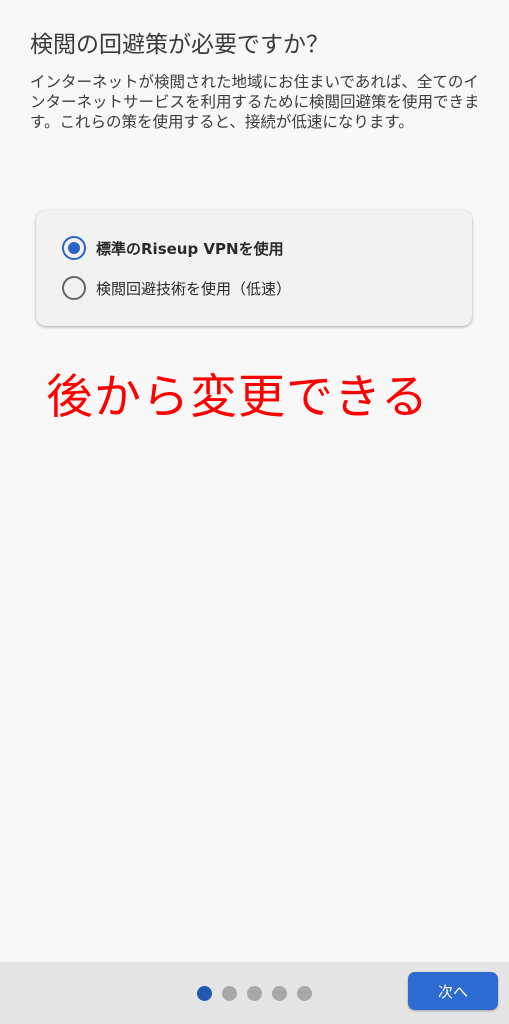  Describe the element at coordinates (74, 288) in the screenshot. I see `radio-unselected-icon` at that location.